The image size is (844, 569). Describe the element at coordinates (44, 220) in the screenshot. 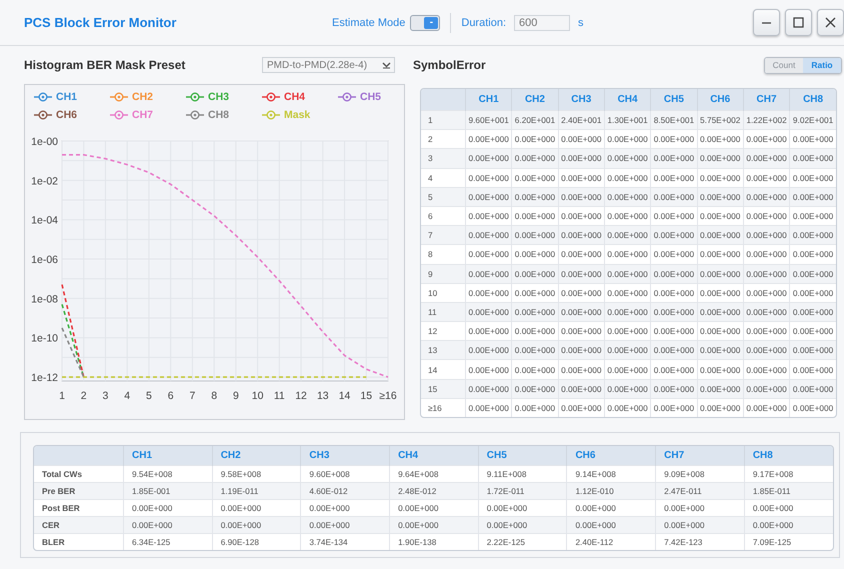

I see `y-axis-label: 1e-04` at that location.